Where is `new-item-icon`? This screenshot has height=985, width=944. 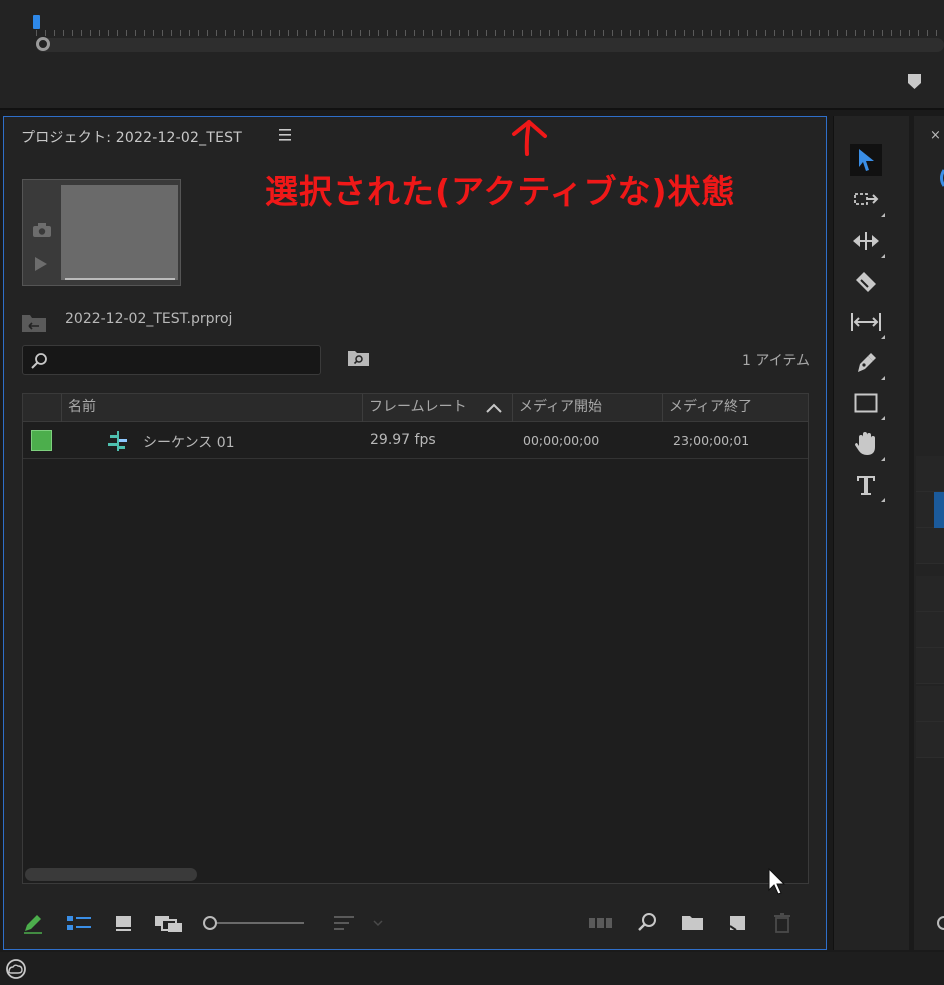 new-item-icon is located at coordinates (738, 923).